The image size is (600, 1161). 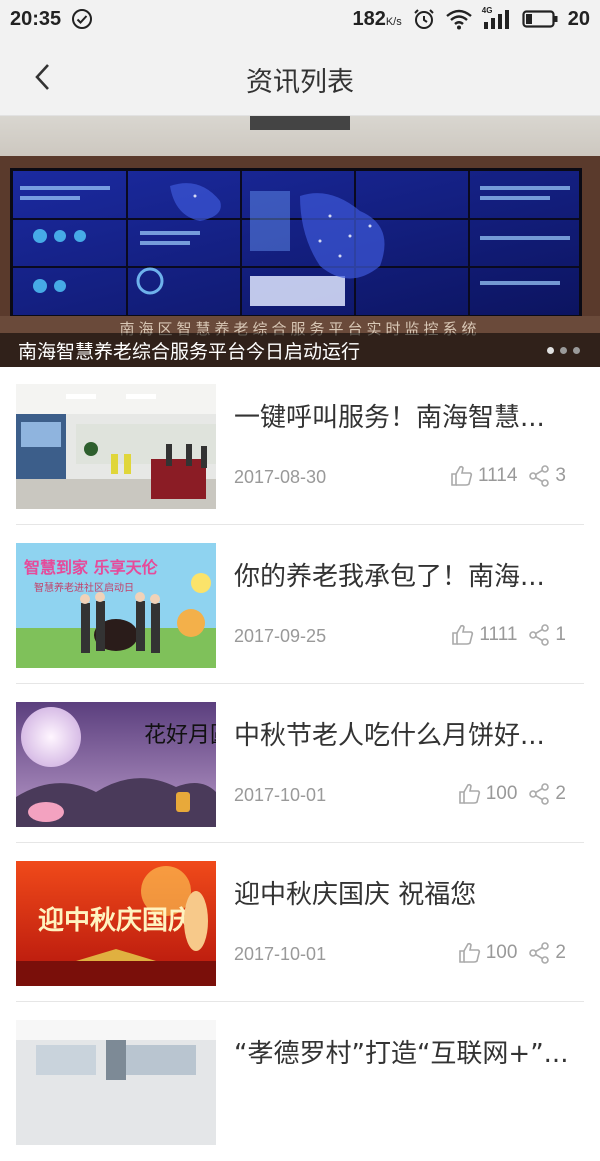 What do you see at coordinates (483, 476) in the screenshot?
I see `like-count: 1114` at bounding box center [483, 476].